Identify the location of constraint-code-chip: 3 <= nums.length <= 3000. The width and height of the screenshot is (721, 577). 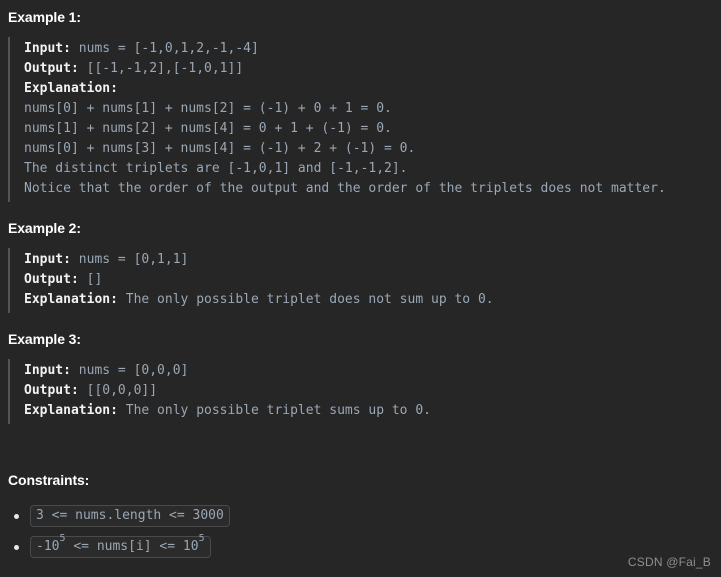
(130, 516).